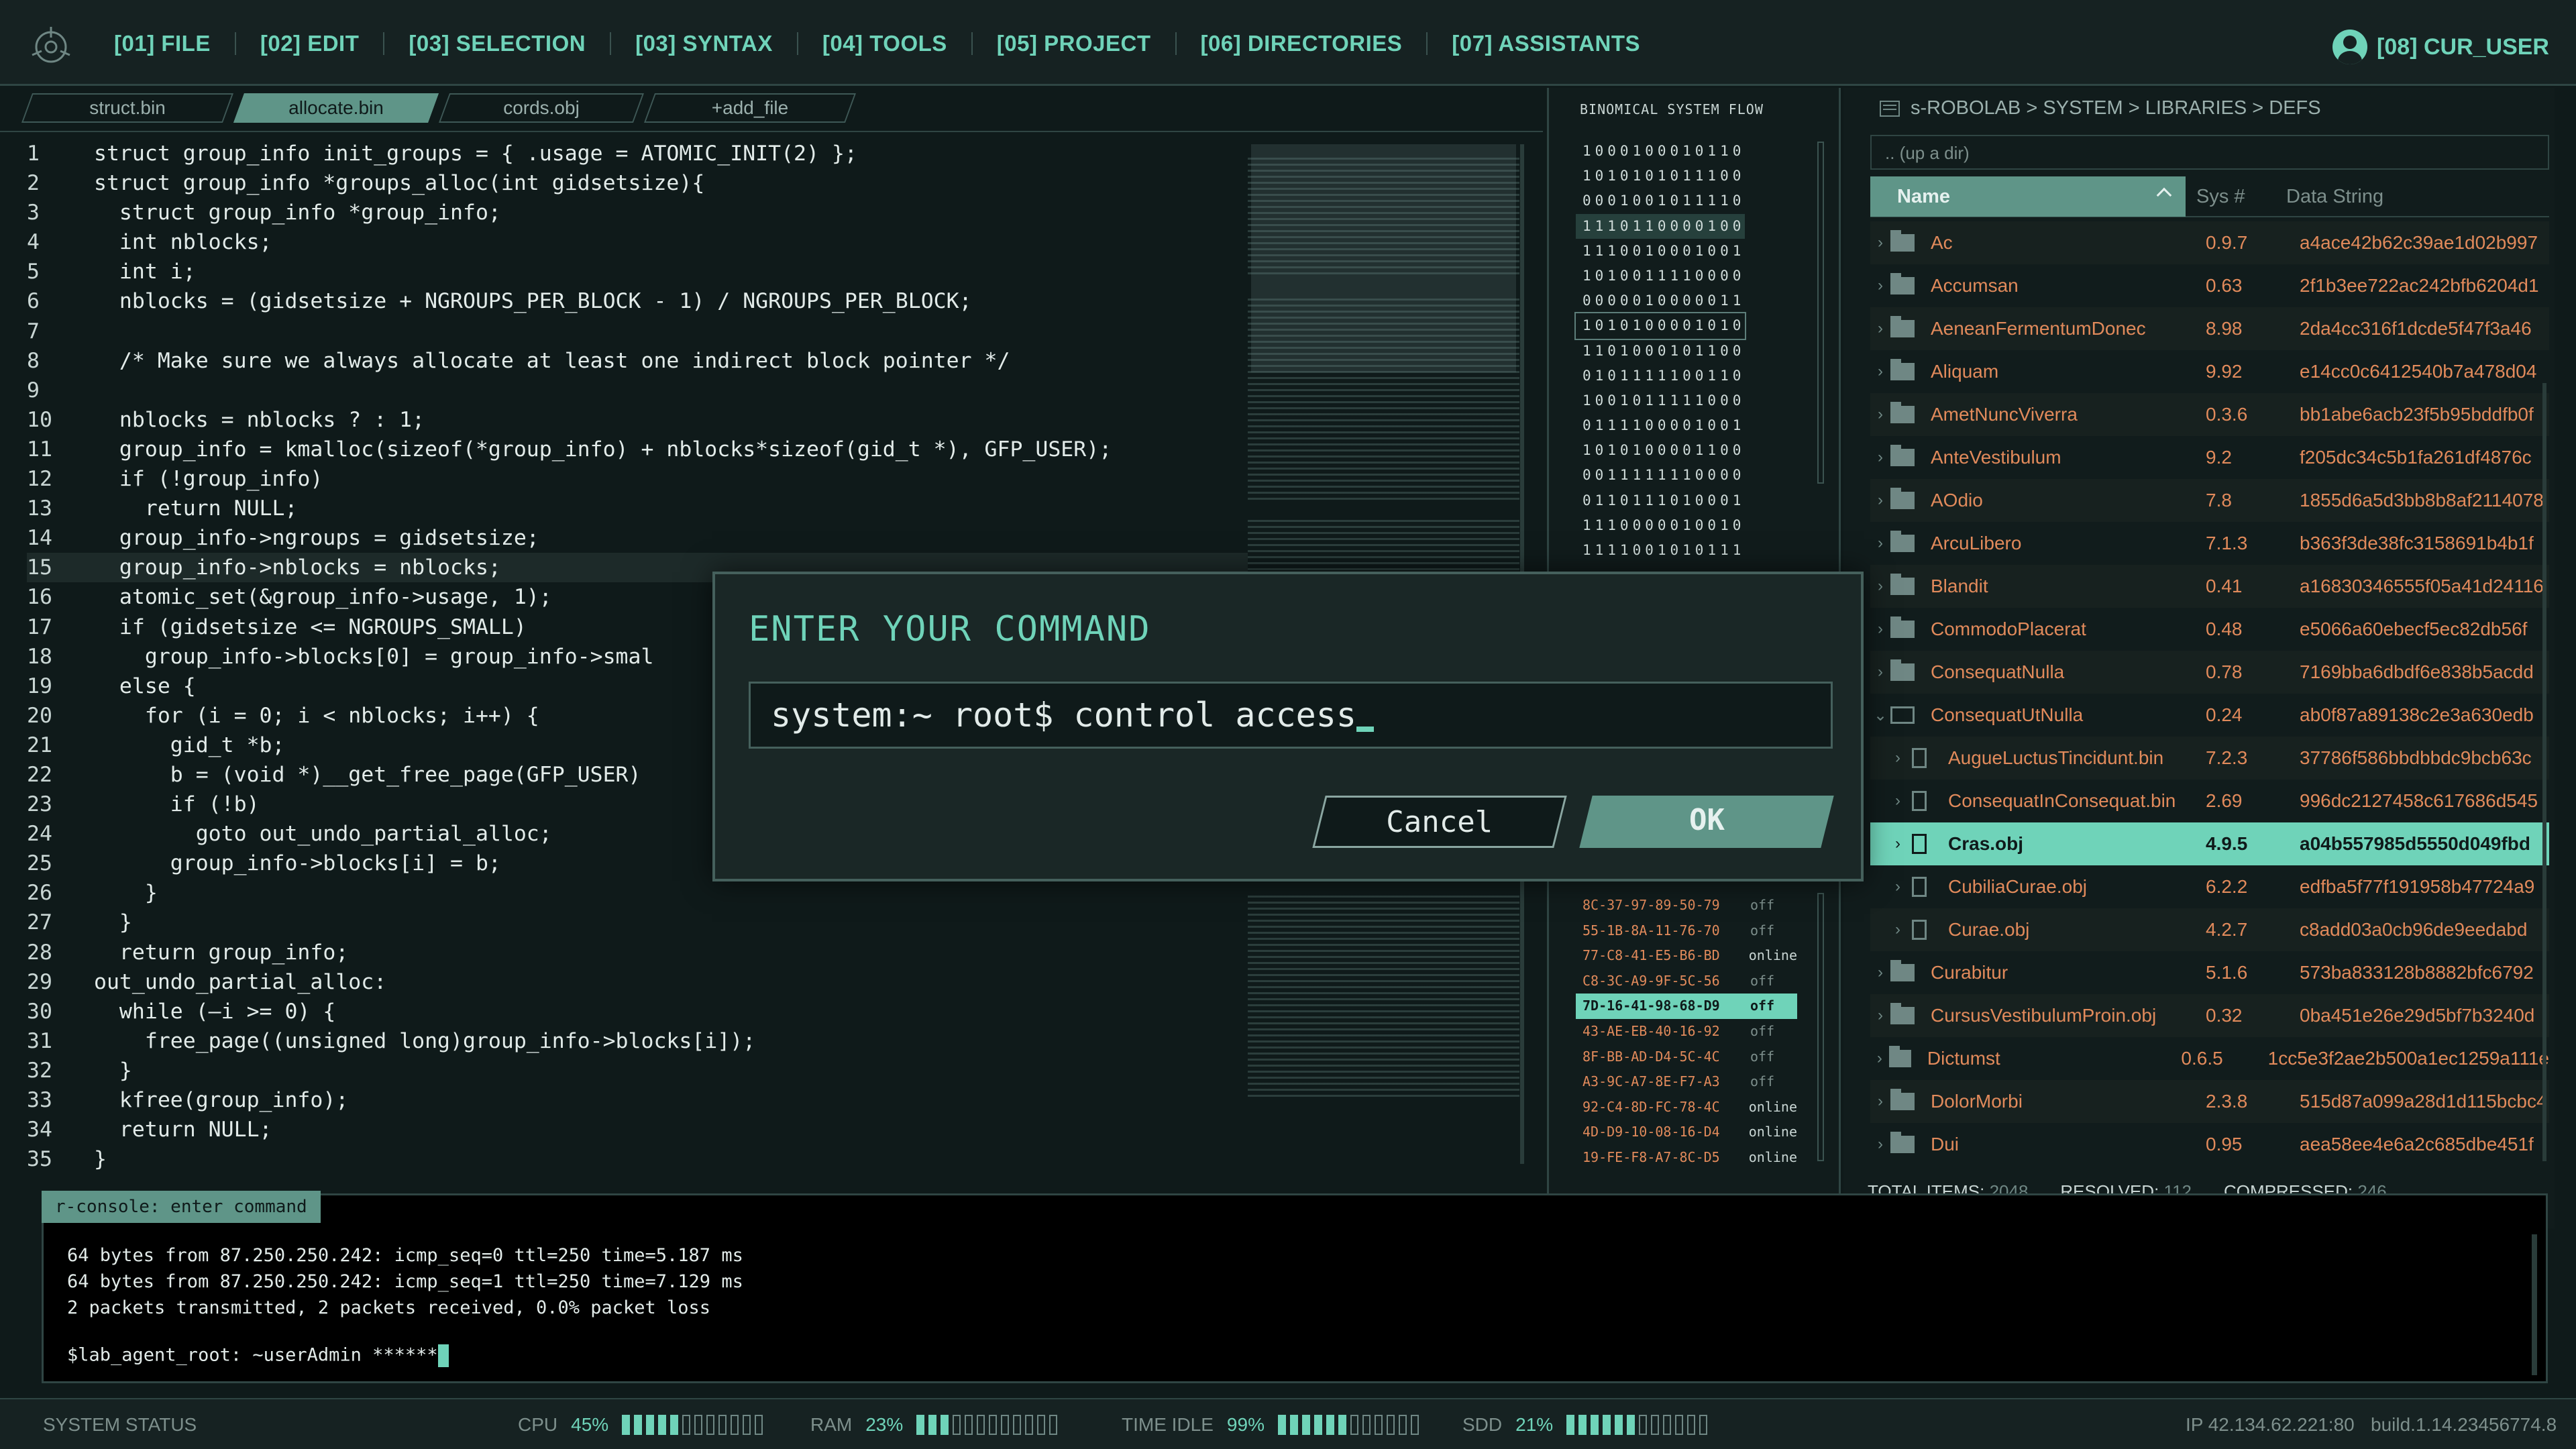 The height and width of the screenshot is (1449, 2576). Describe the element at coordinates (1365, 729) in the screenshot. I see `text-cursor` at that location.